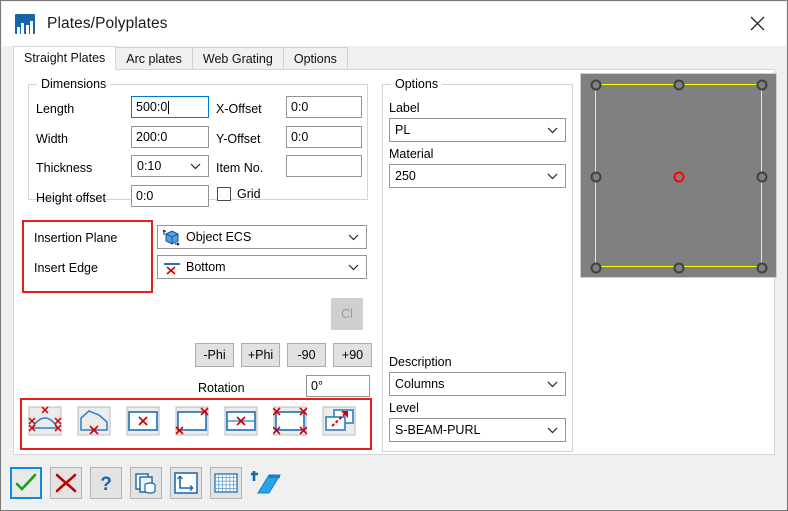 Image resolution: width=788 pixels, height=511 pixels. What do you see at coordinates (596, 85) in the screenshot?
I see `handle-top-left` at bounding box center [596, 85].